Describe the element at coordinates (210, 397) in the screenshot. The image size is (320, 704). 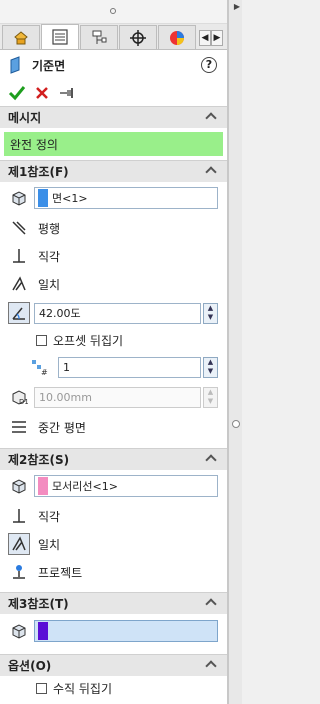
I see `distance-spinner: ▲ ▼` at that location.